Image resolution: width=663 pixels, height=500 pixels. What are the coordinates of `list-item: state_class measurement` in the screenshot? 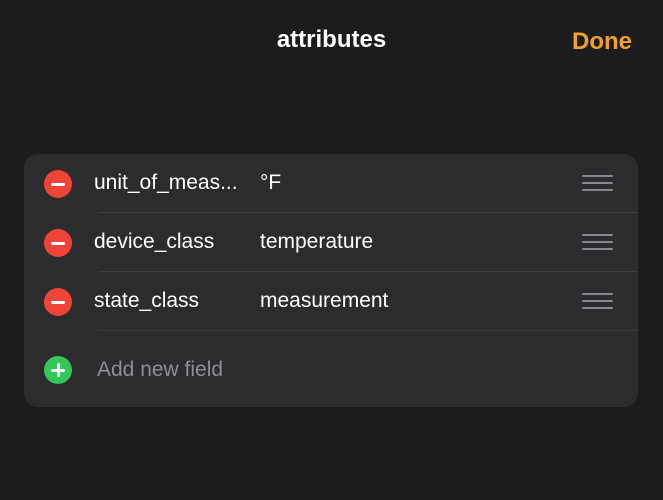 It's located at (331, 301).